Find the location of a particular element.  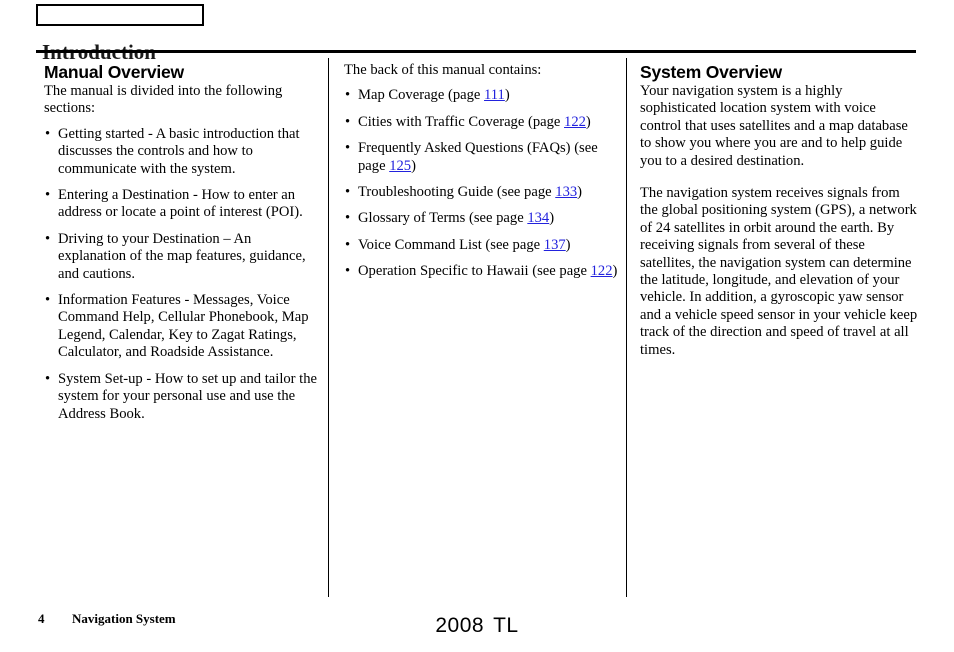

list-item: • Voice Command List (see page 137) is located at coordinates (481, 245).